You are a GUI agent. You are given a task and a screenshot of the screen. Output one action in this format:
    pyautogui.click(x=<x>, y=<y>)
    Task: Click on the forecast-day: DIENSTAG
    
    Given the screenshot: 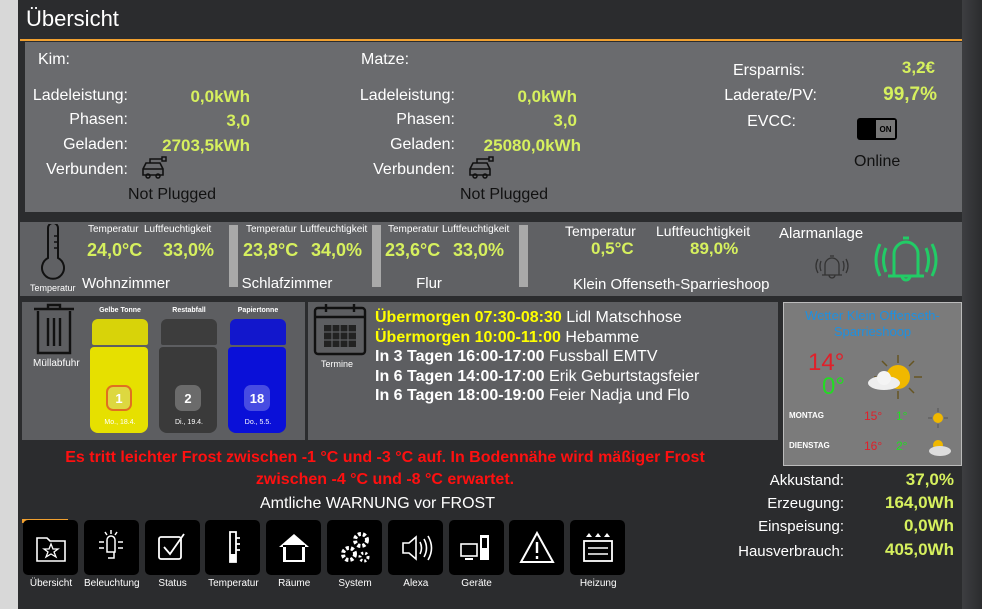 What is the action you would take?
    pyautogui.click(x=809, y=445)
    